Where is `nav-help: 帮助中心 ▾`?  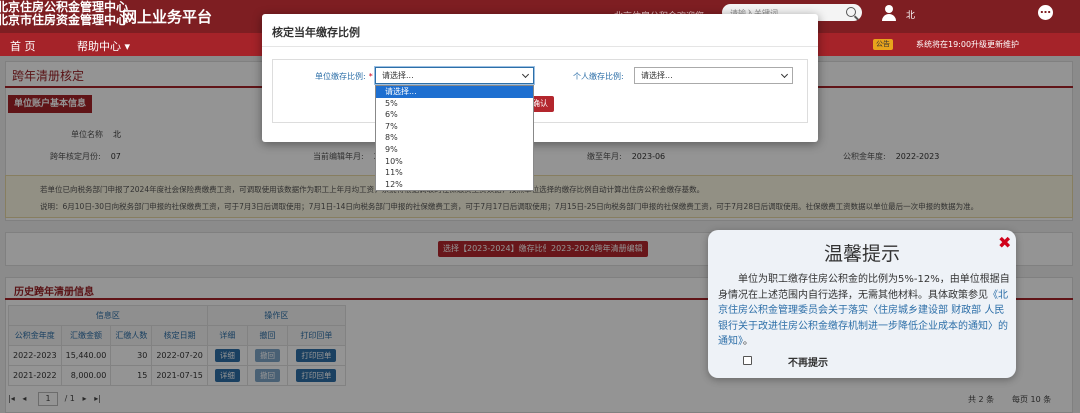
nav-help: 帮助中心 ▾ is located at coordinates (103, 46).